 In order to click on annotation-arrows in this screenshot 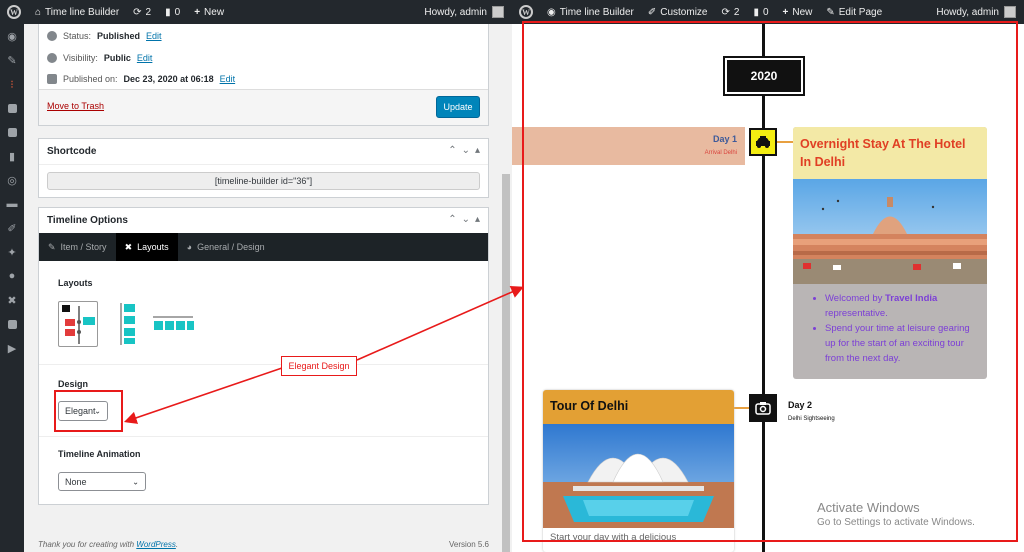, I will do `click(323, 354)`.